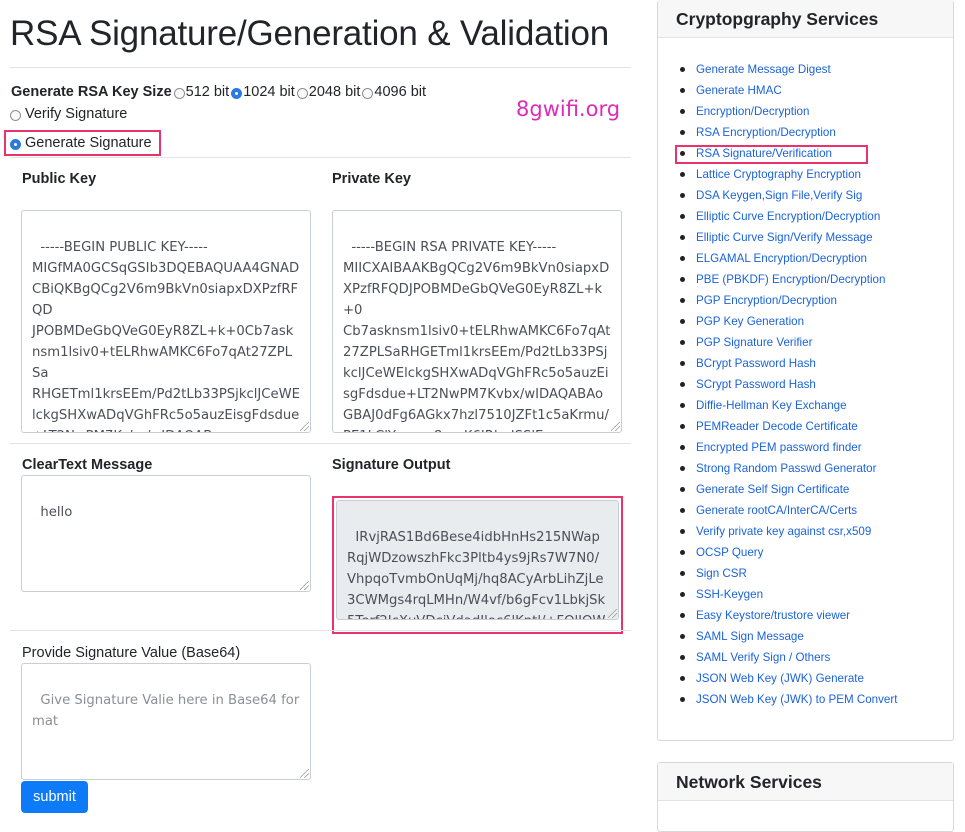 Image resolution: width=965 pixels, height=832 pixels. I want to click on service-list-item: Generate HMAC, so click(777, 90).